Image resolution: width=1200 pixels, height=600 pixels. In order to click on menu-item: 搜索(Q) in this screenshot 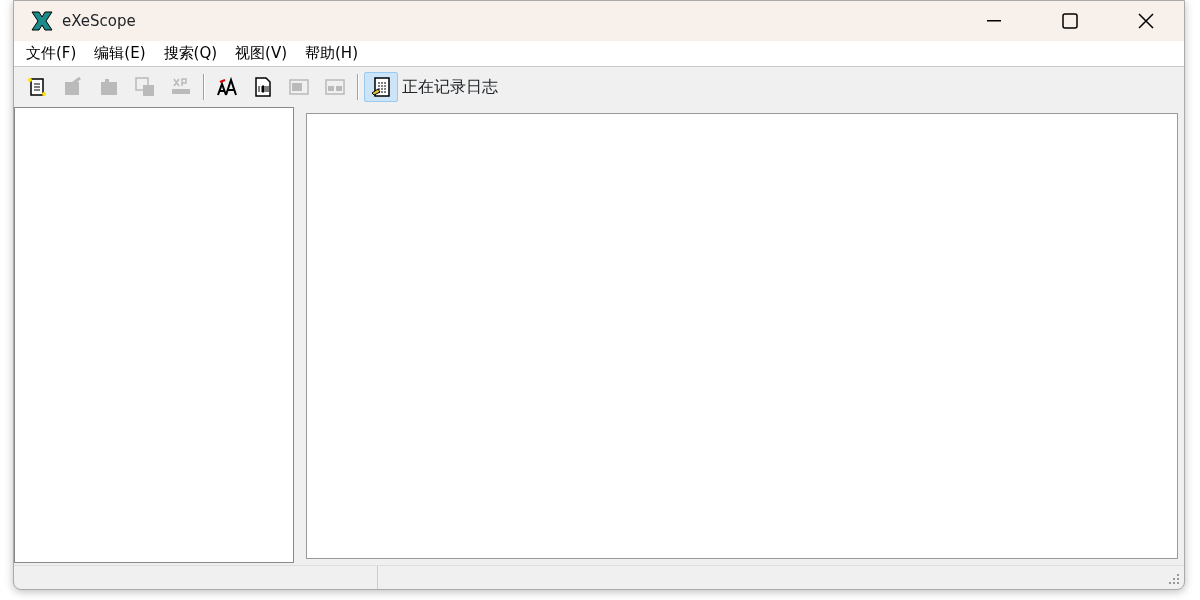, I will do `click(193, 53)`.